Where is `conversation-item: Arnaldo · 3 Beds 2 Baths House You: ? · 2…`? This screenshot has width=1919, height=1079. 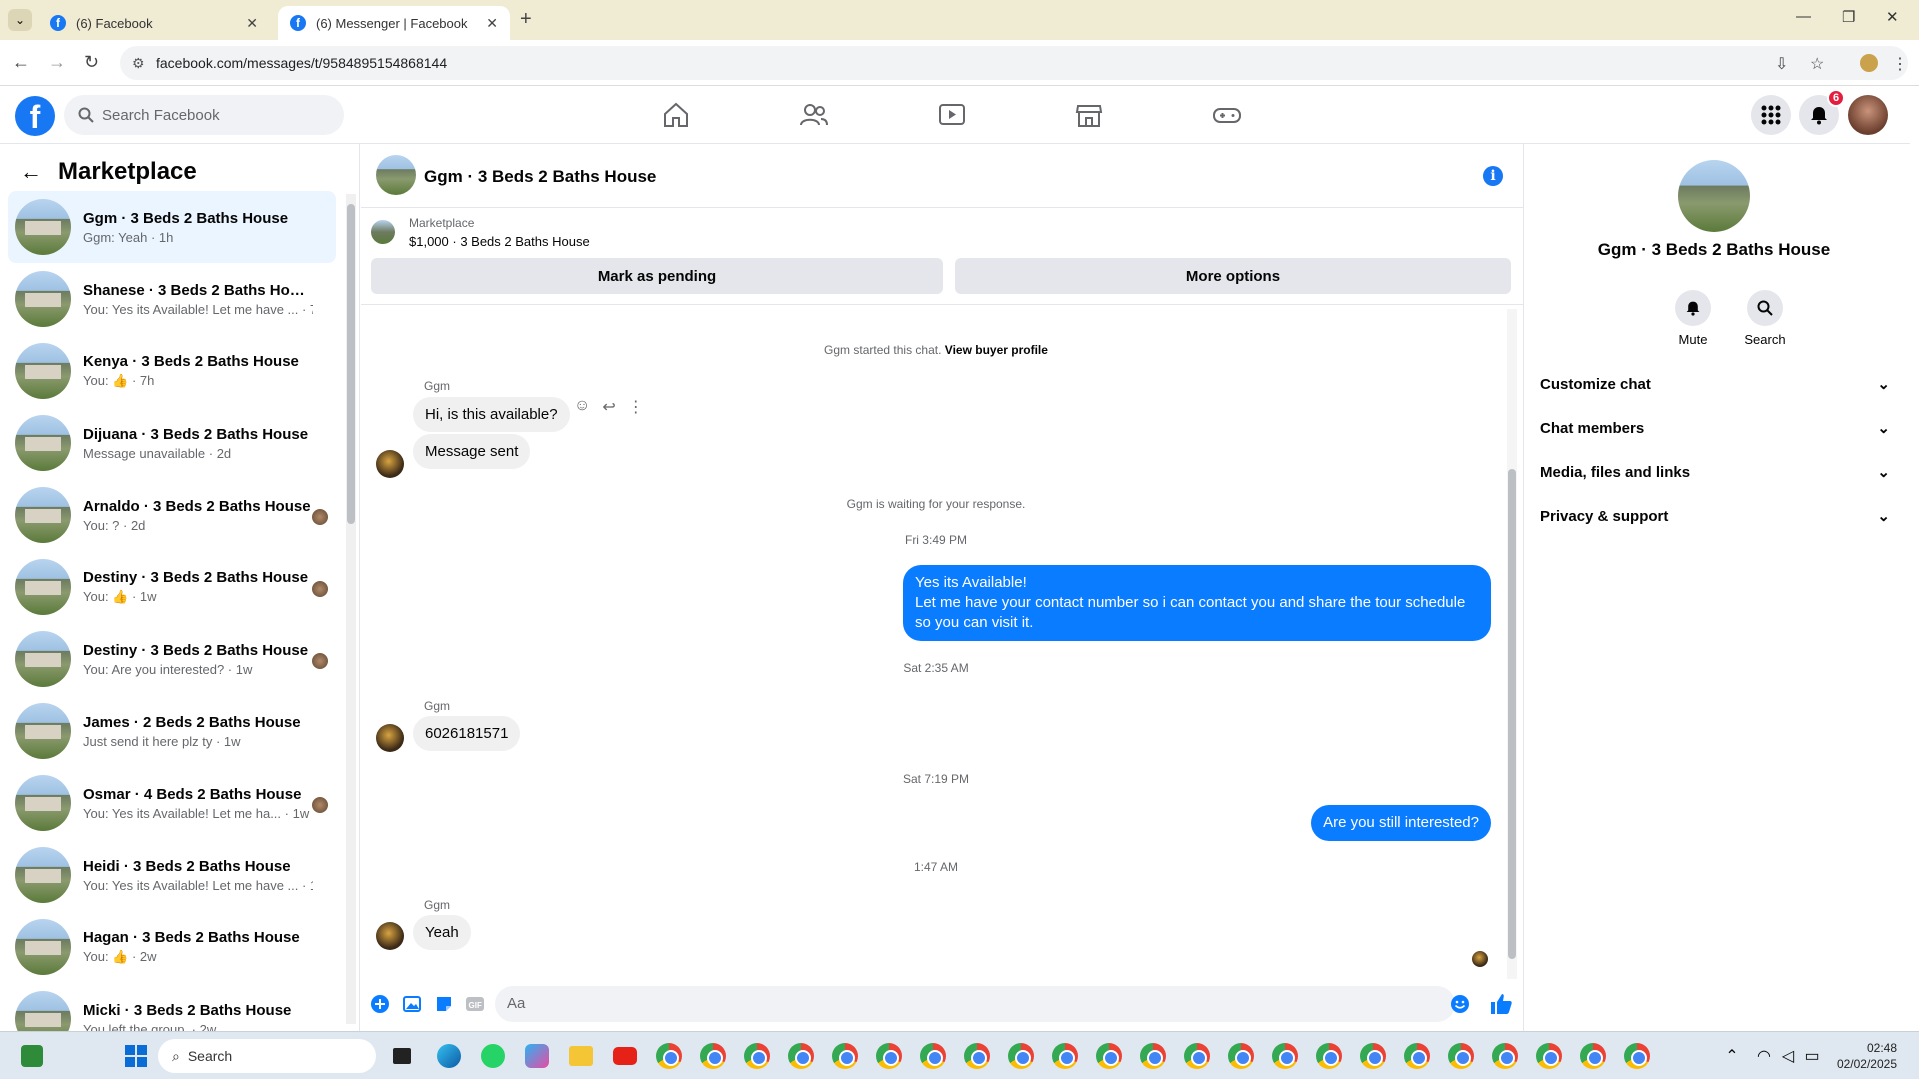 conversation-item: Arnaldo · 3 Beds 2 Baths House You: ? · 2… is located at coordinates (172, 515).